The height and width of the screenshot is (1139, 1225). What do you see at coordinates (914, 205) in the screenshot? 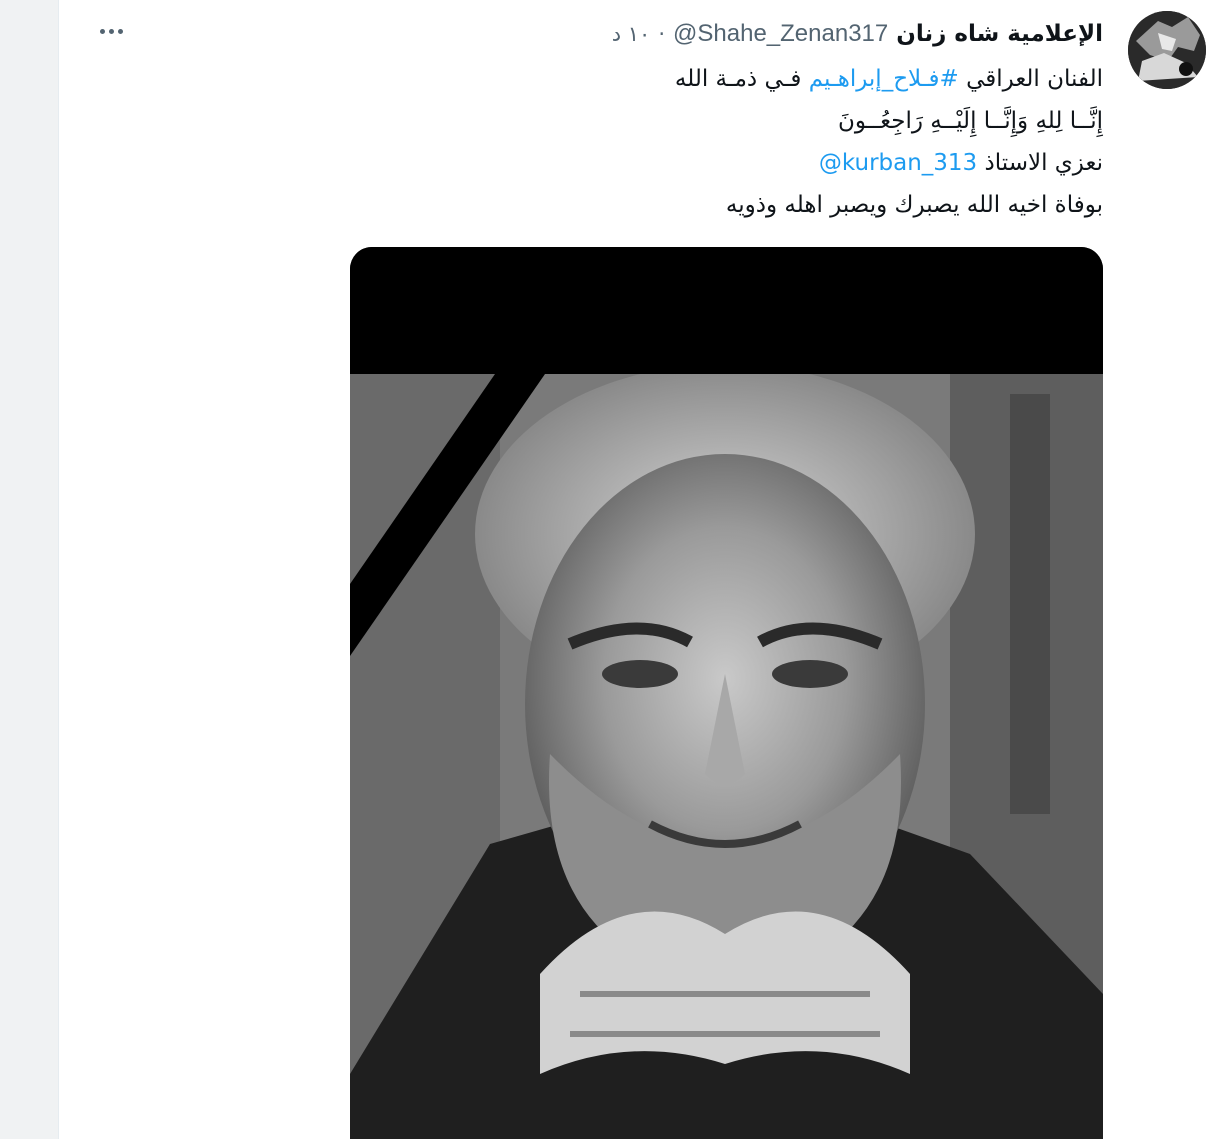
I see `tweet-line-4: بوفاة اخيه الله يصبرك ويصبر اهله وذويه` at bounding box center [914, 205].